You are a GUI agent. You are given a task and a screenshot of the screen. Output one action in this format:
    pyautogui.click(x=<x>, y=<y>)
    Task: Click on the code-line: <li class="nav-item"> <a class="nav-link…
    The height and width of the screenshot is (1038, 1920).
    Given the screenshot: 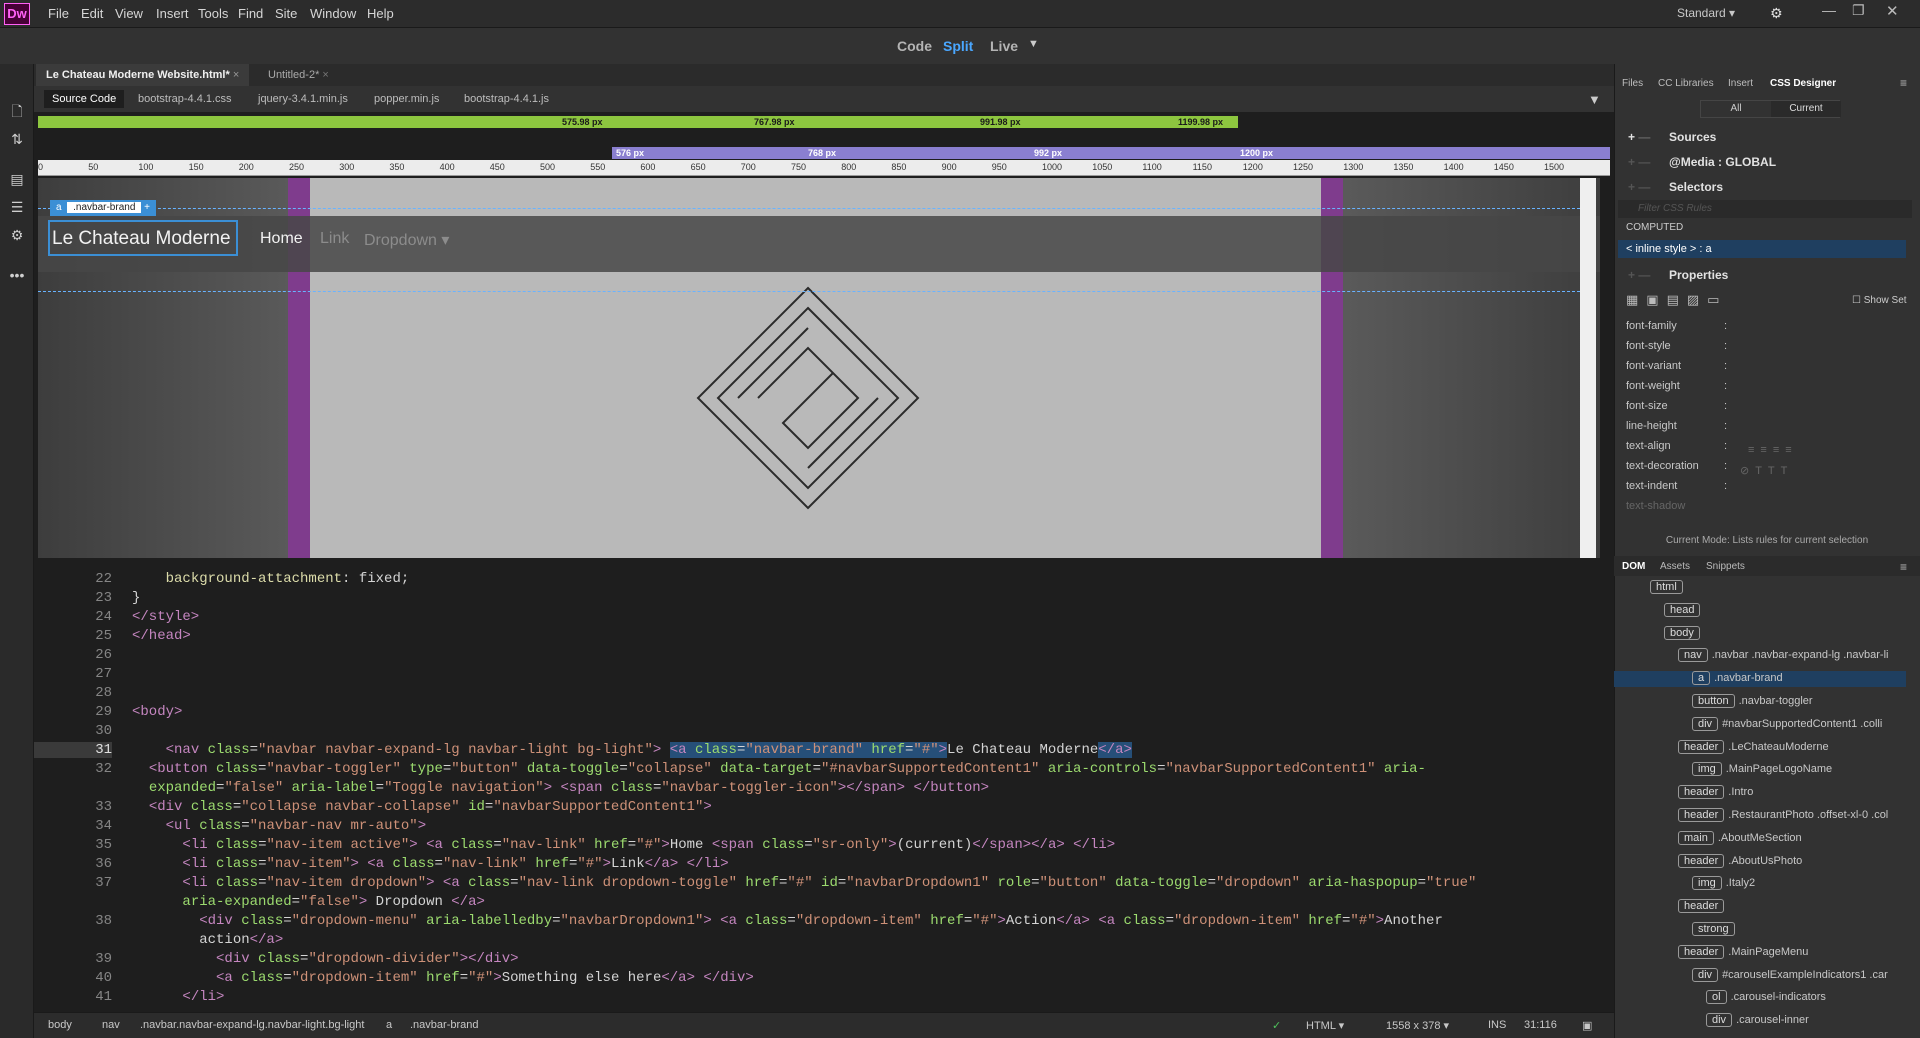 What is the action you would take?
    pyautogui.click(x=430, y=864)
    